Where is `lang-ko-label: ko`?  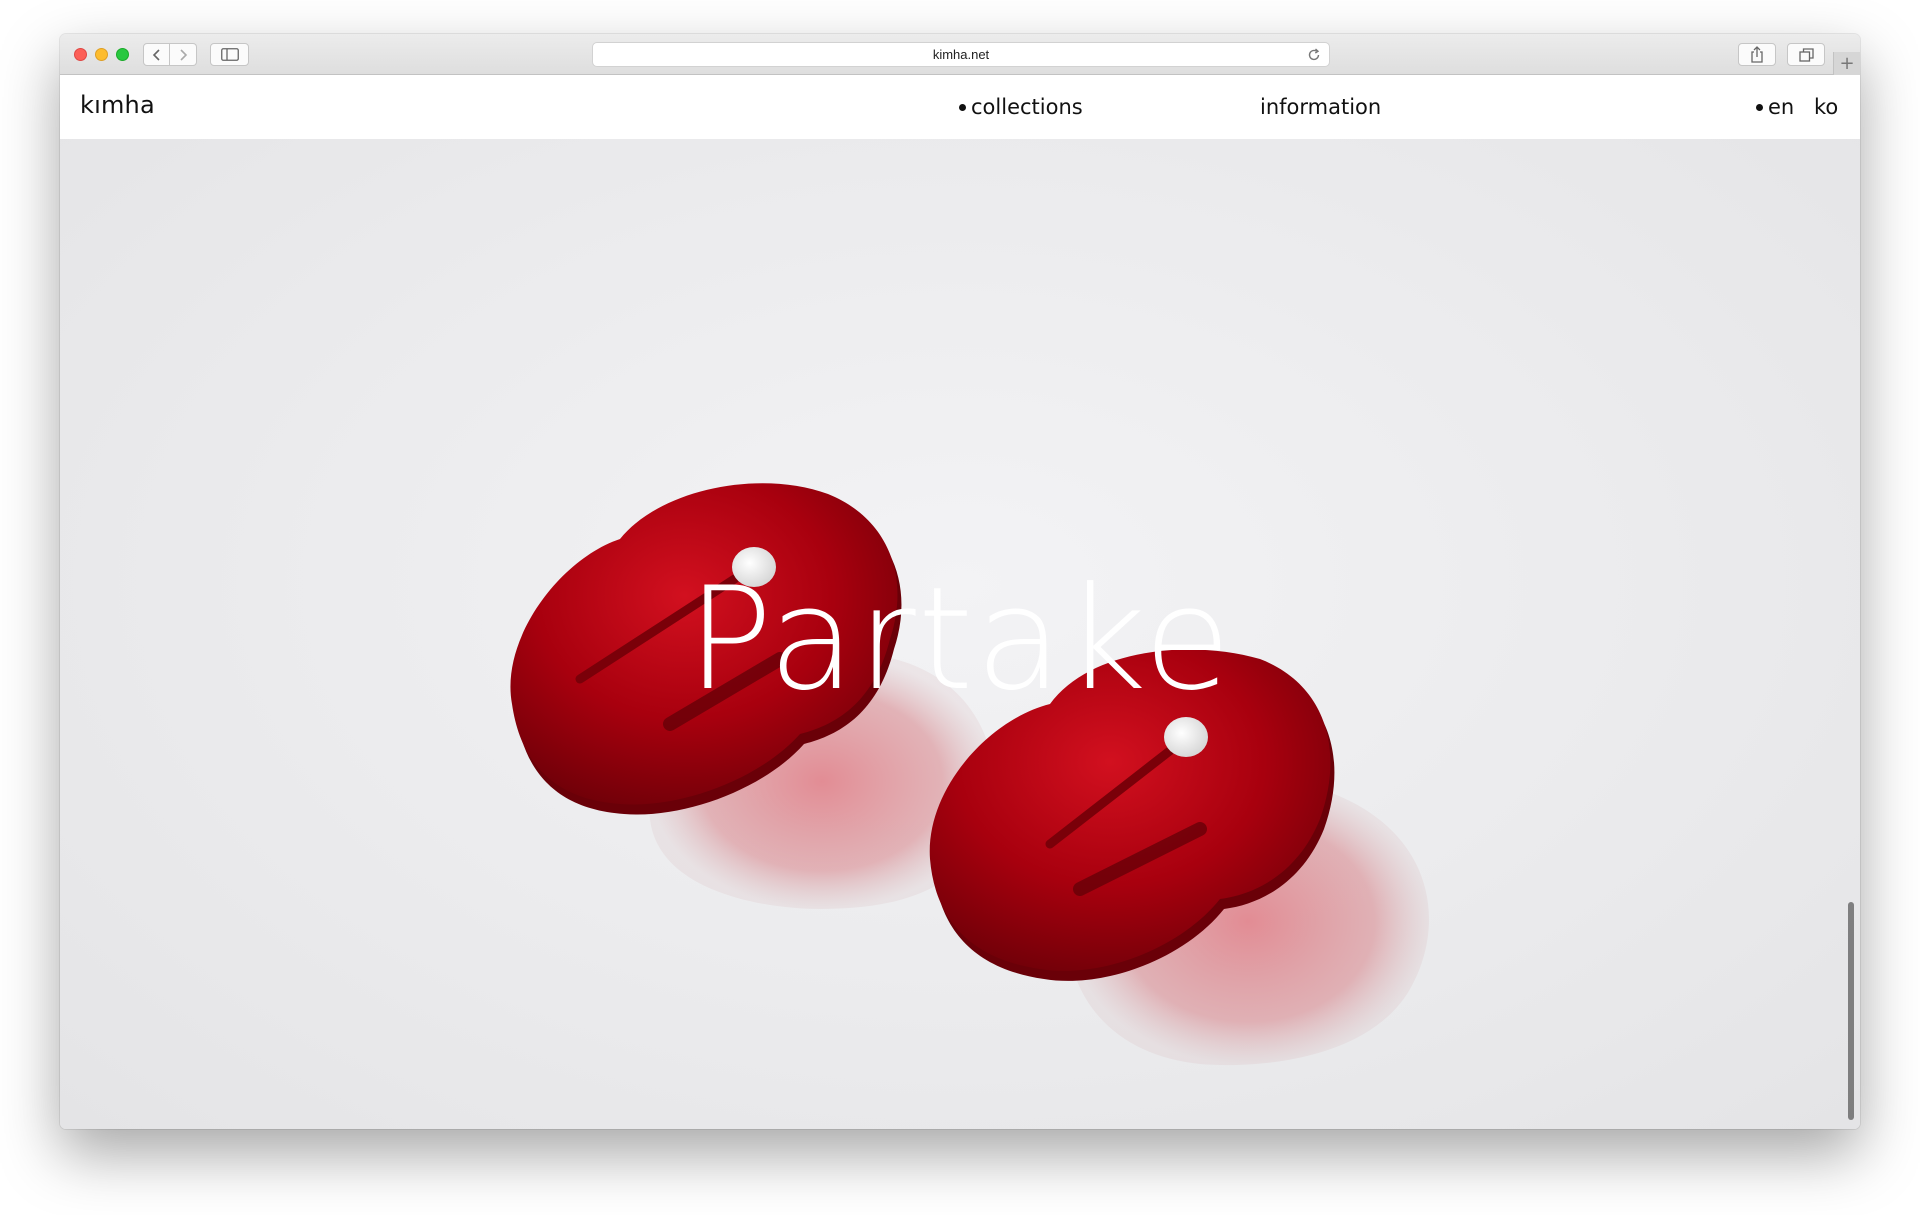 lang-ko-label: ko is located at coordinates (1826, 107).